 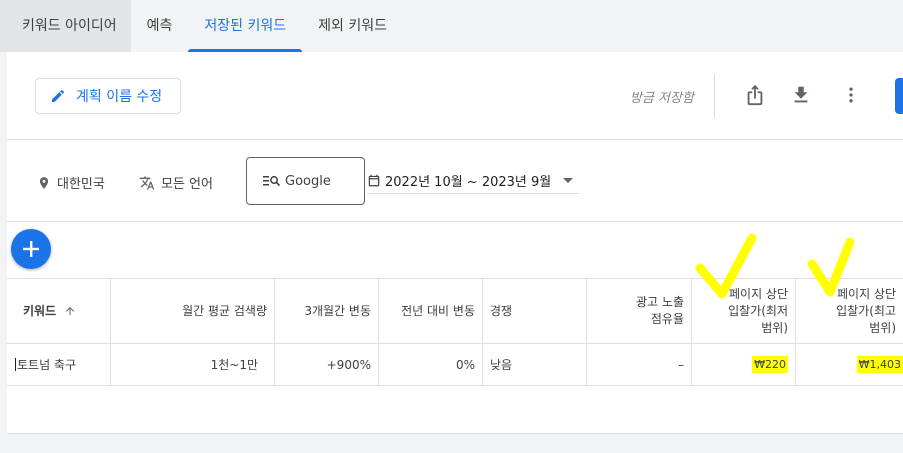 I want to click on column-header-keyword: 키워드, so click(x=59, y=311).